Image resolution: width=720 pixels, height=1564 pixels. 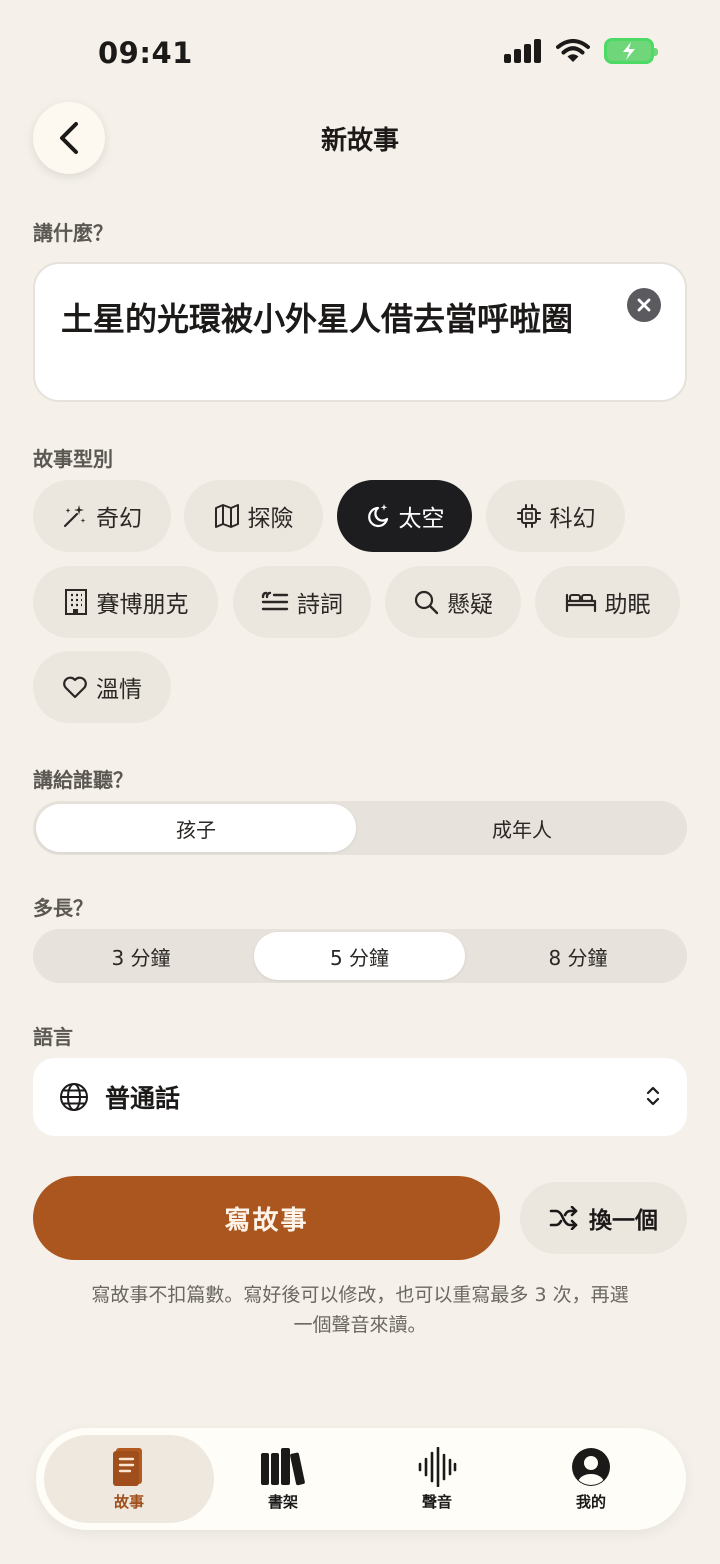 I want to click on status-bar: 09:41, so click(x=360, y=50).